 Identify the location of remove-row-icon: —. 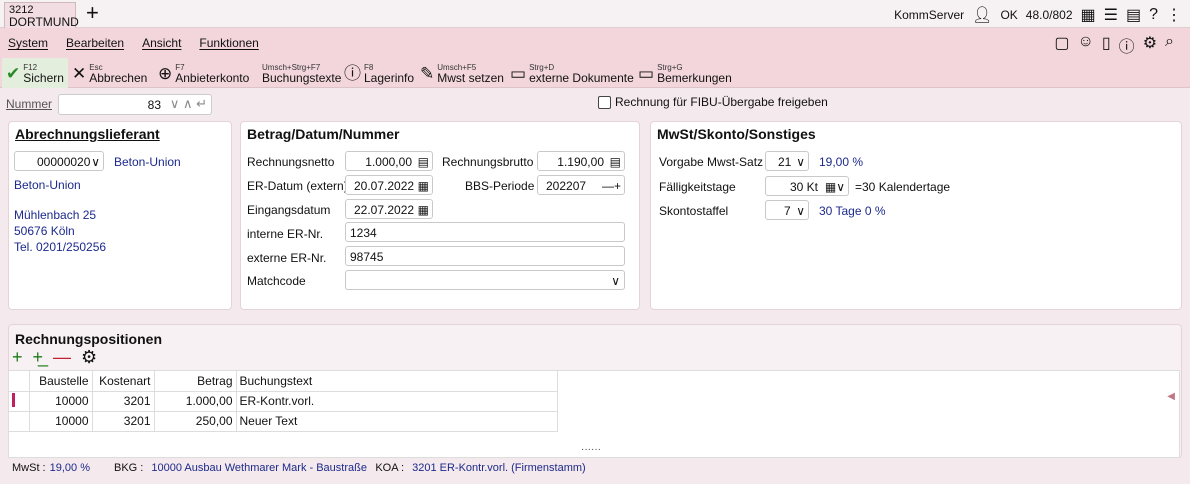
(62, 357).